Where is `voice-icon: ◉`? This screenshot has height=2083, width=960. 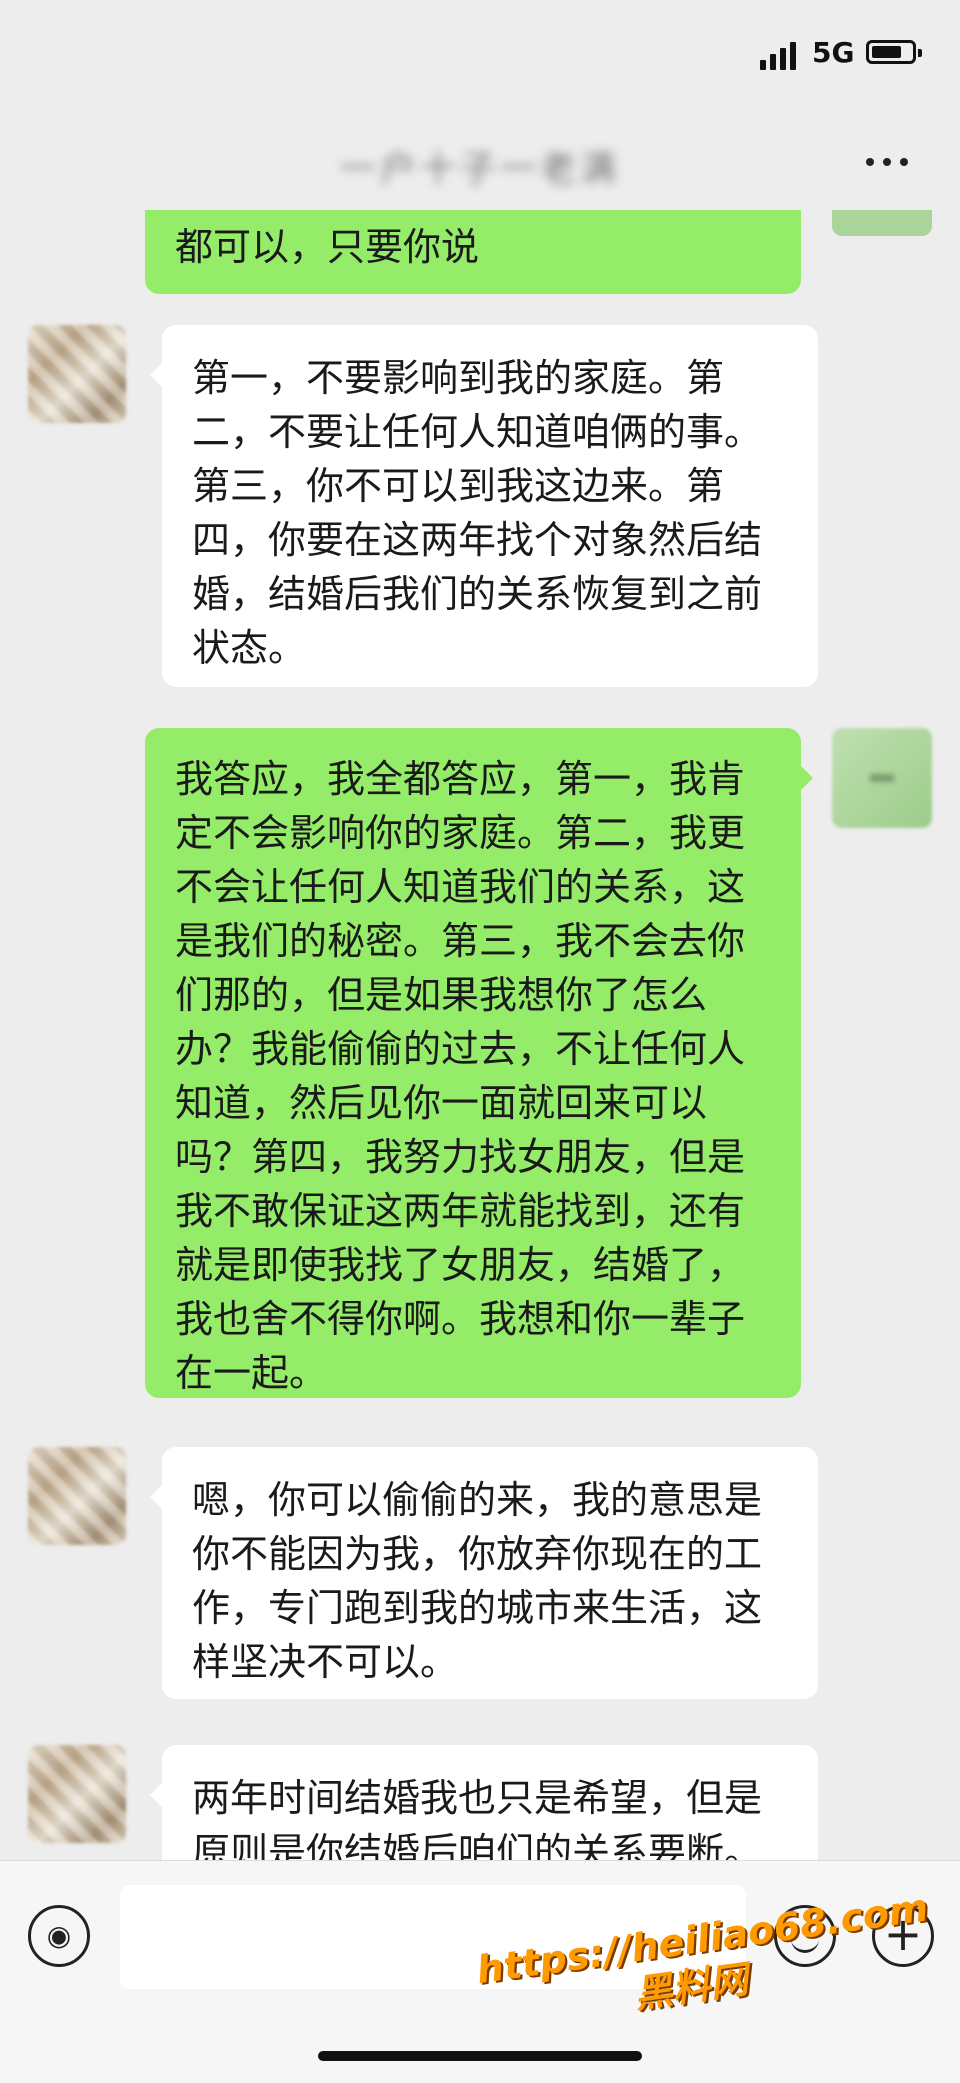 voice-icon: ◉ is located at coordinates (59, 1936).